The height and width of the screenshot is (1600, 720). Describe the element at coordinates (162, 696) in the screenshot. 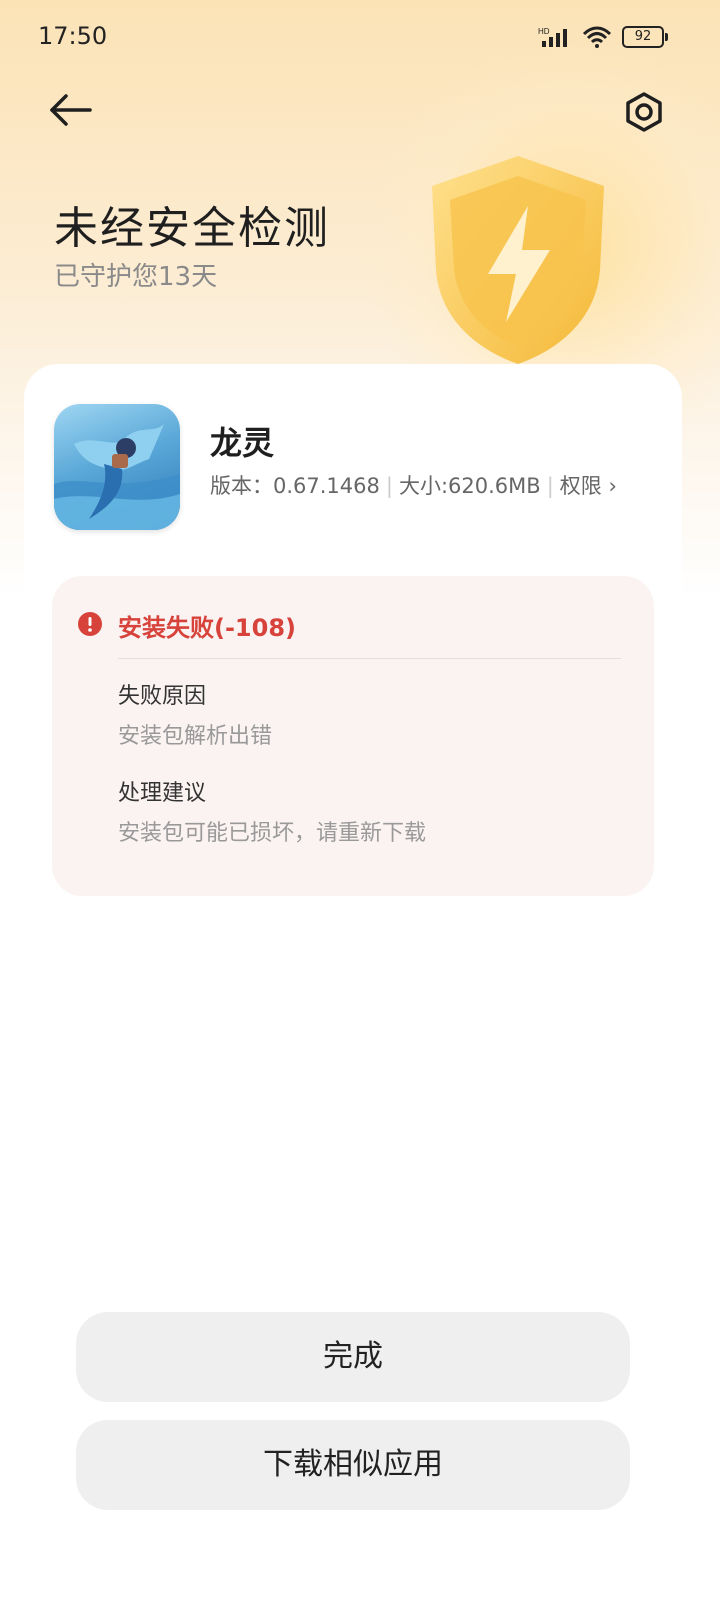

I see `failure-reason-label: 失败原因` at that location.